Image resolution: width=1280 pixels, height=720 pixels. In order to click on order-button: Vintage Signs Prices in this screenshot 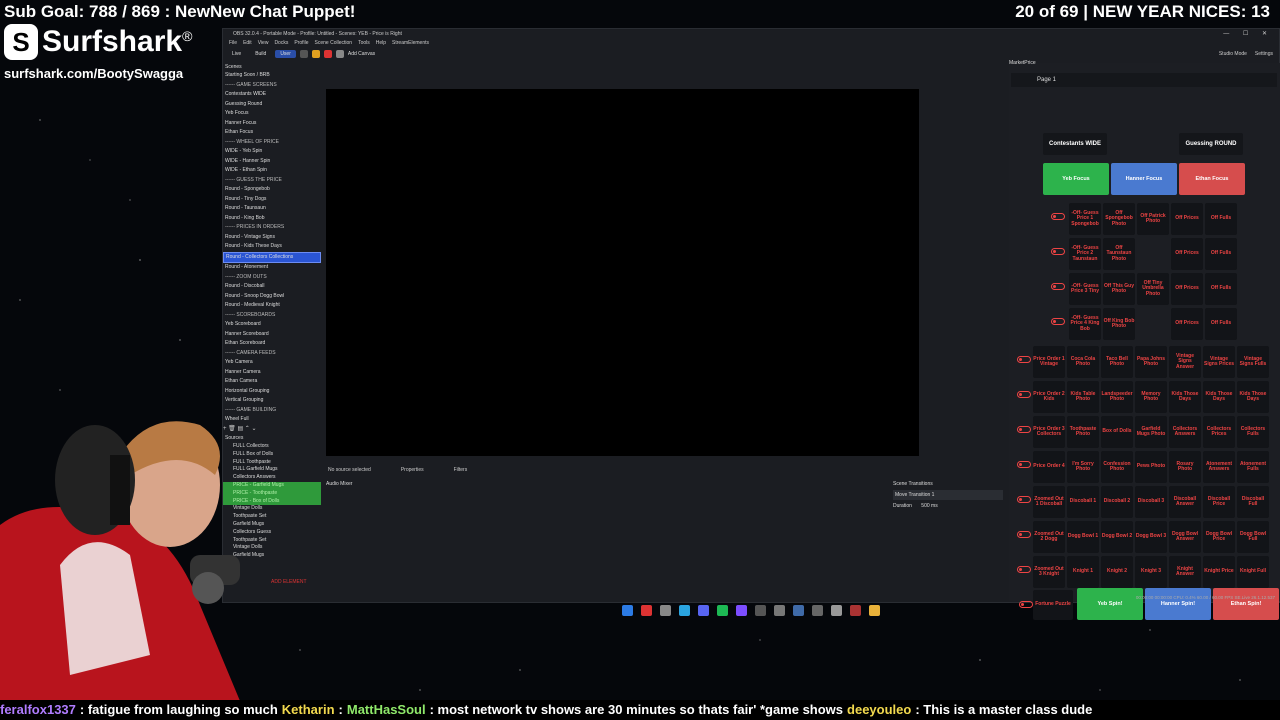, I will do `click(1219, 362)`.